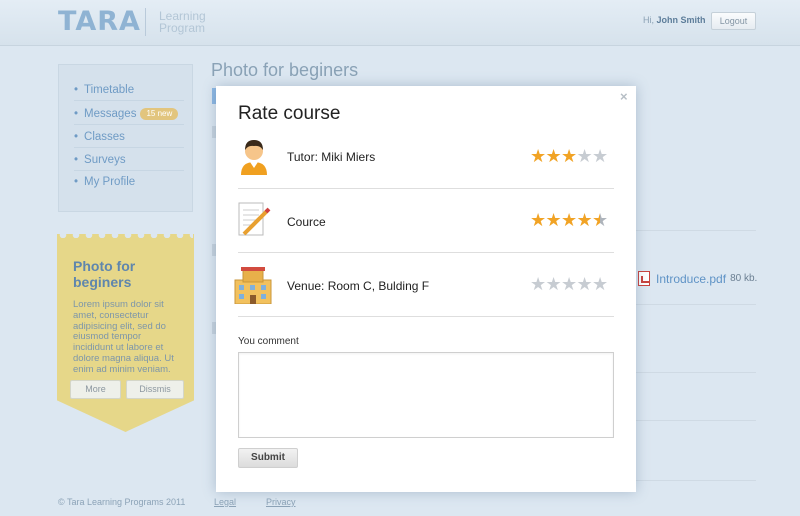 The width and height of the screenshot is (800, 516). I want to click on sidebar-item-label: Classes, so click(104, 137).